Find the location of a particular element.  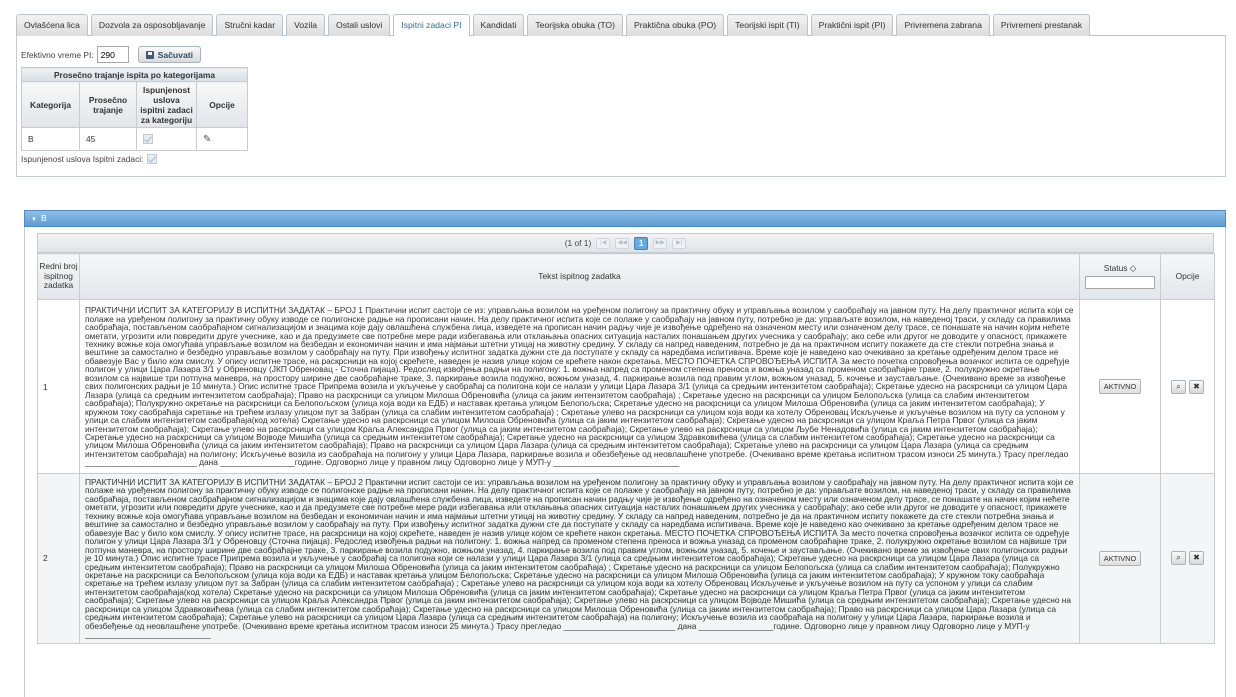

status-header-label: Status ◇ is located at coordinates (1120, 268).